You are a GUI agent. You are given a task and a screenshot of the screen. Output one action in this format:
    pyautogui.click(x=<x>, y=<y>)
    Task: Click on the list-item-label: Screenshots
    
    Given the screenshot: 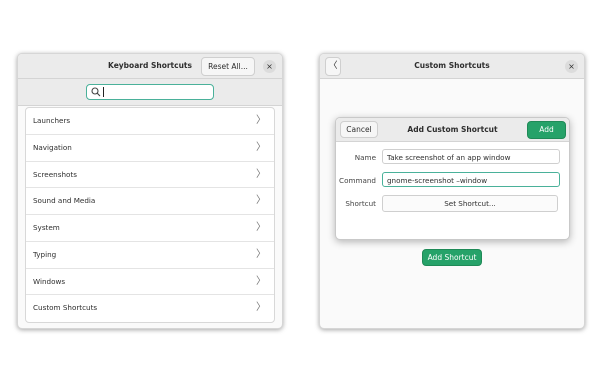 What is the action you would take?
    pyautogui.click(x=55, y=174)
    